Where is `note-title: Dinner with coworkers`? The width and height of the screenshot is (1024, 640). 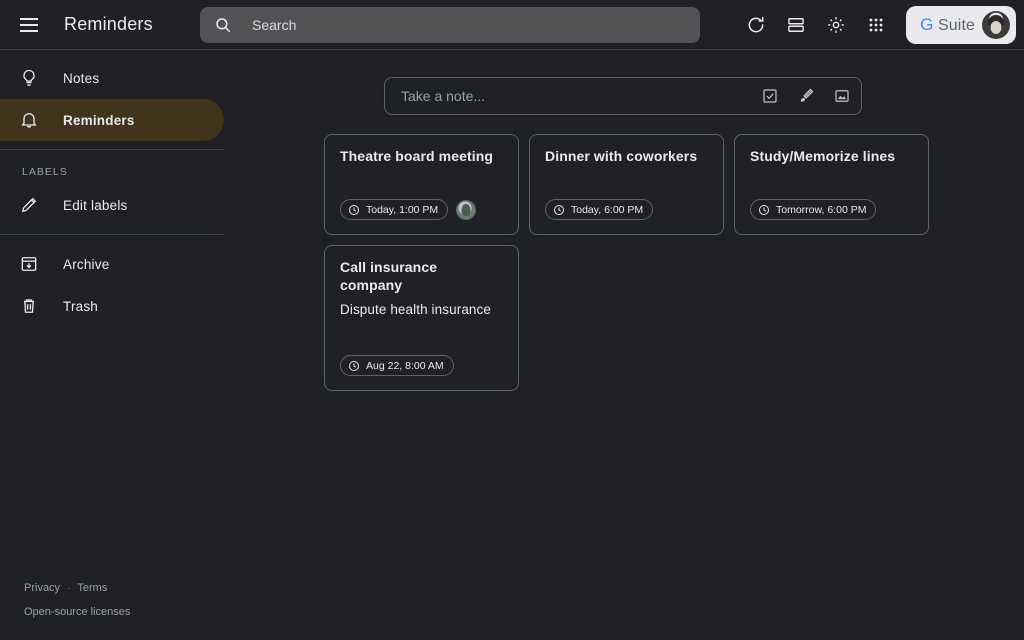 note-title: Dinner with coworkers is located at coordinates (621, 156).